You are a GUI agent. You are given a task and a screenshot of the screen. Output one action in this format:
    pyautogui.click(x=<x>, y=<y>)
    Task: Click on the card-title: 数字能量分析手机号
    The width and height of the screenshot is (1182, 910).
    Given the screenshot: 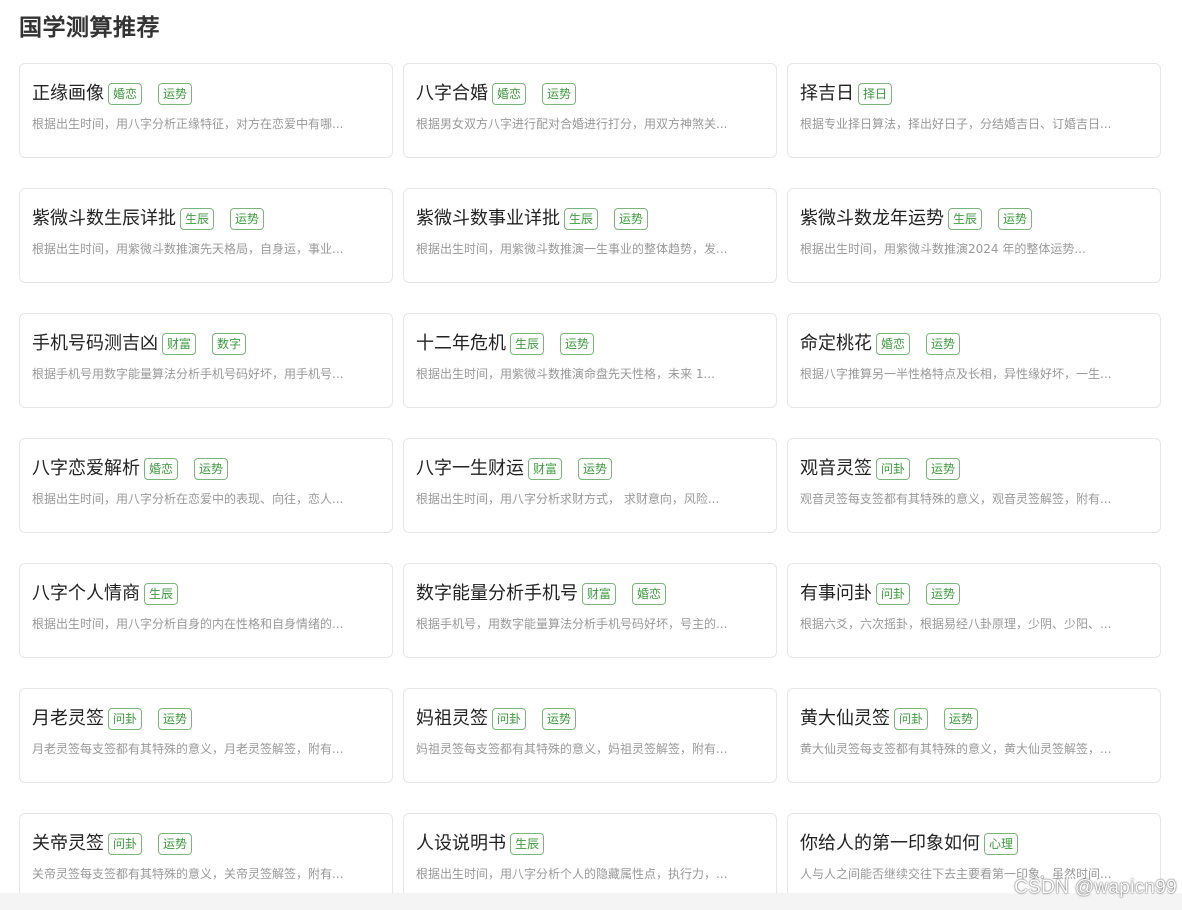 What is the action you would take?
    pyautogui.click(x=497, y=594)
    